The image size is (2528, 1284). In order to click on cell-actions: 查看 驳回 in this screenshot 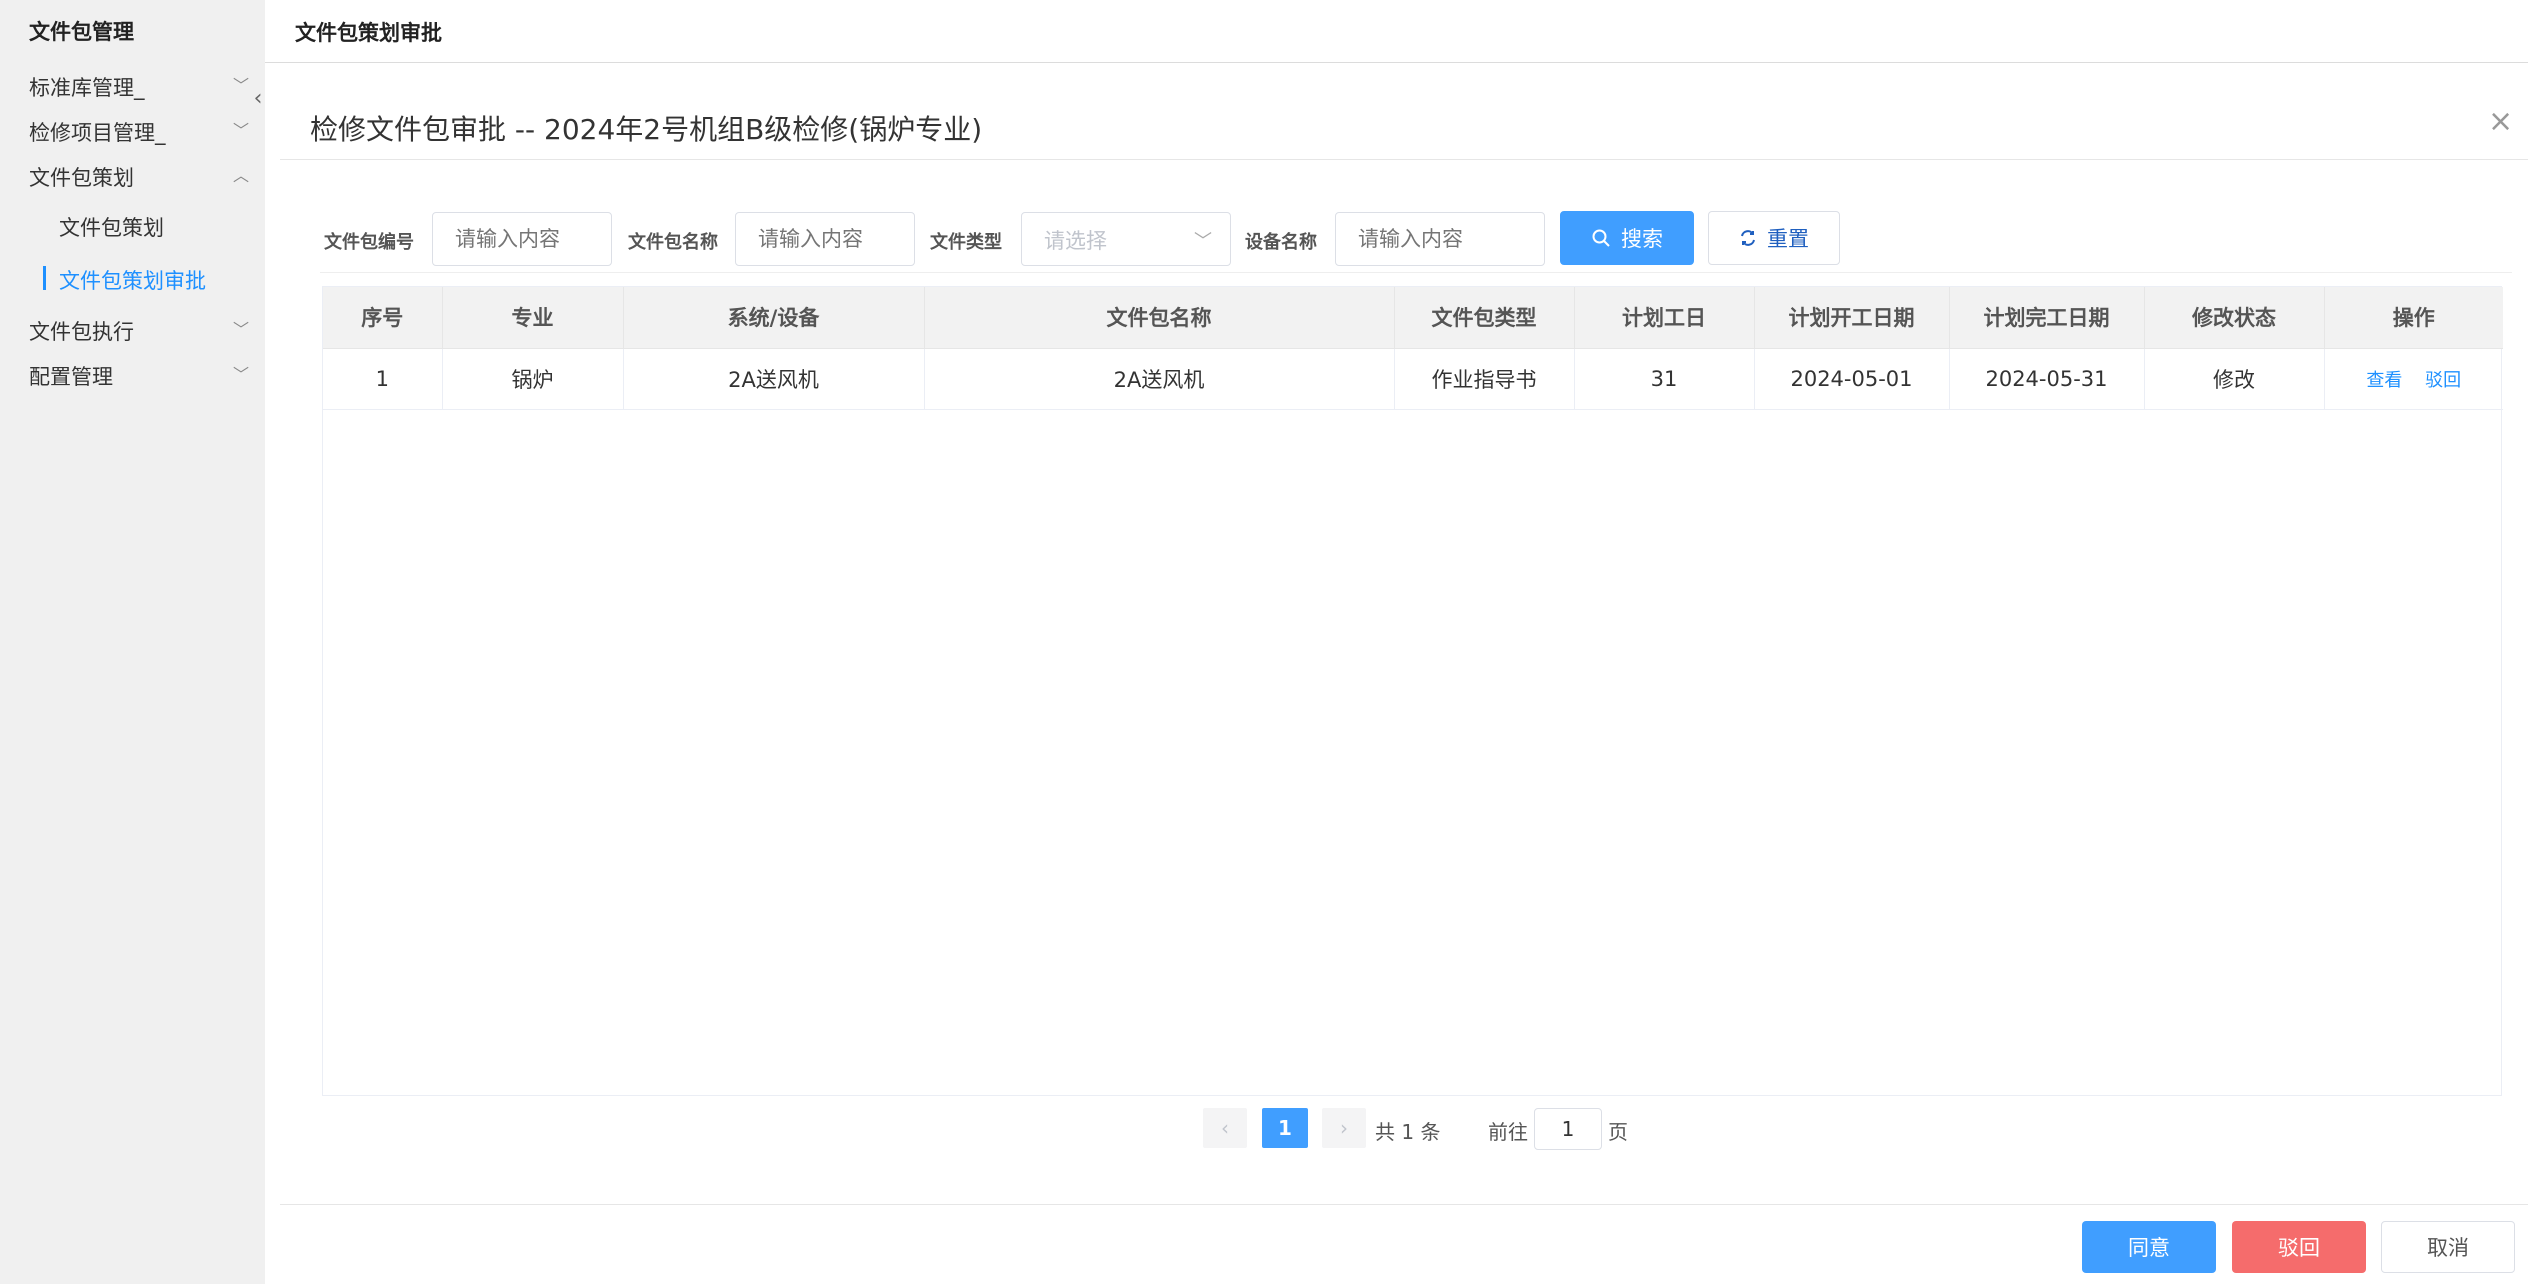, I will do `click(2413, 379)`.